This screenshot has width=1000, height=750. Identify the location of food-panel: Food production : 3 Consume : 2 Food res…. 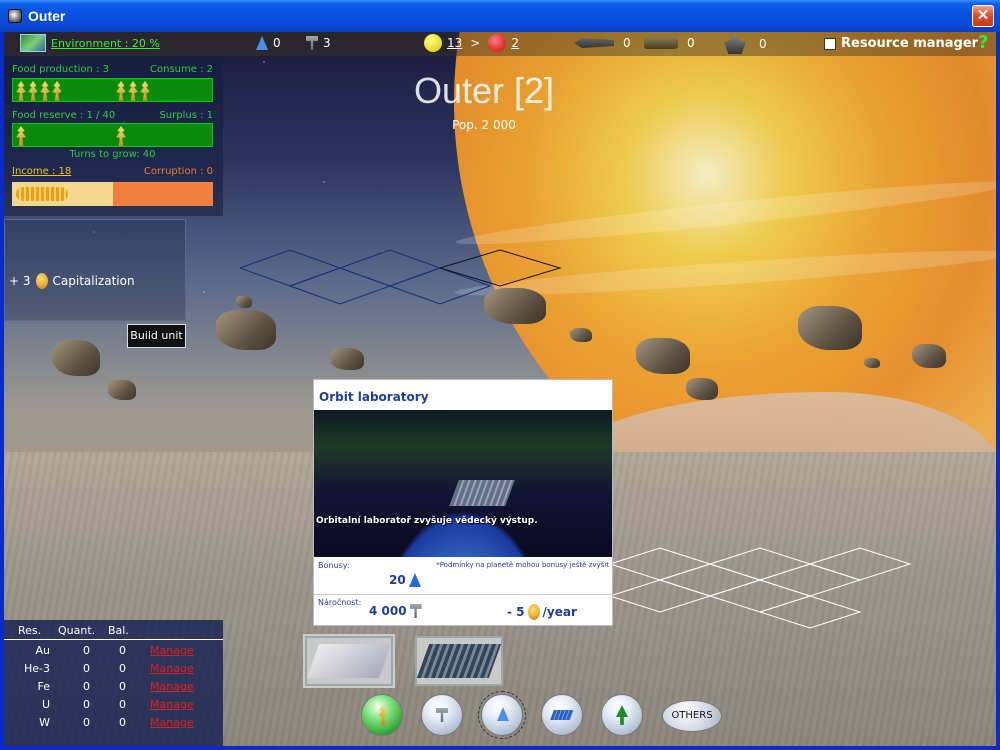
(113, 136).